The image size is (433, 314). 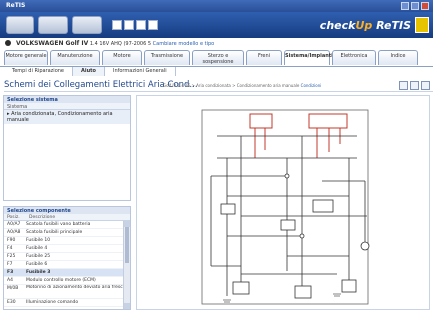 What do you see at coordinates (67, 99) in the screenshot?
I see `panel-title: Selezione sistema` at bounding box center [67, 99].